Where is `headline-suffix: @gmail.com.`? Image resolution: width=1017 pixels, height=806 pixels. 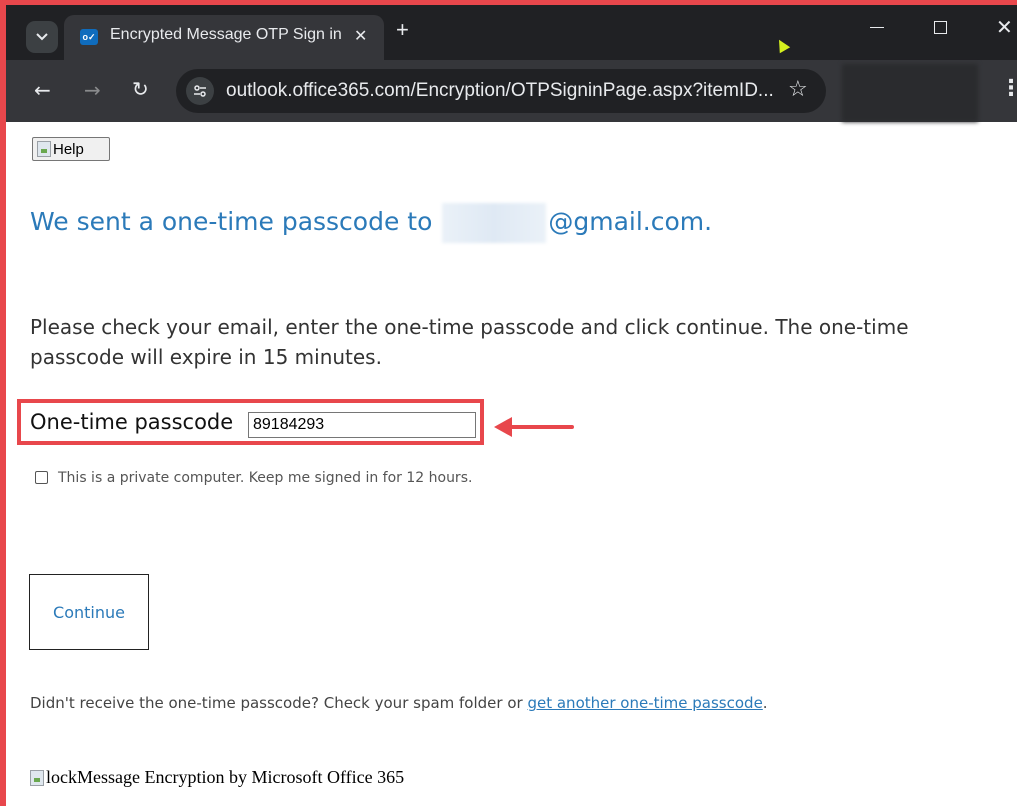 headline-suffix: @gmail.com. is located at coordinates (630, 221).